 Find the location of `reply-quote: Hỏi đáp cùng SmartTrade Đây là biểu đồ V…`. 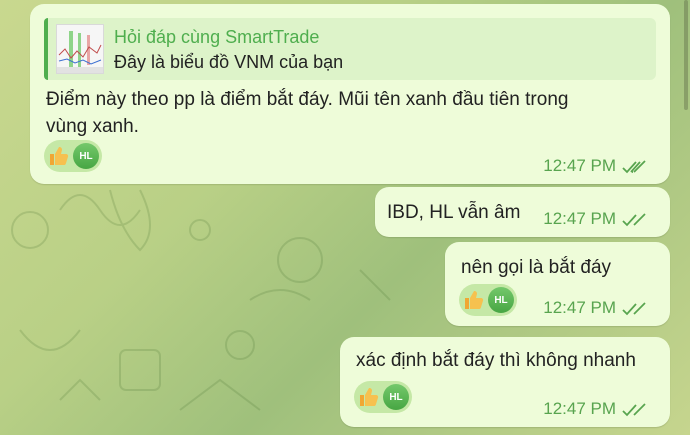

reply-quote: Hỏi đáp cùng SmartTrade Đây là biểu đồ V… is located at coordinates (350, 49).